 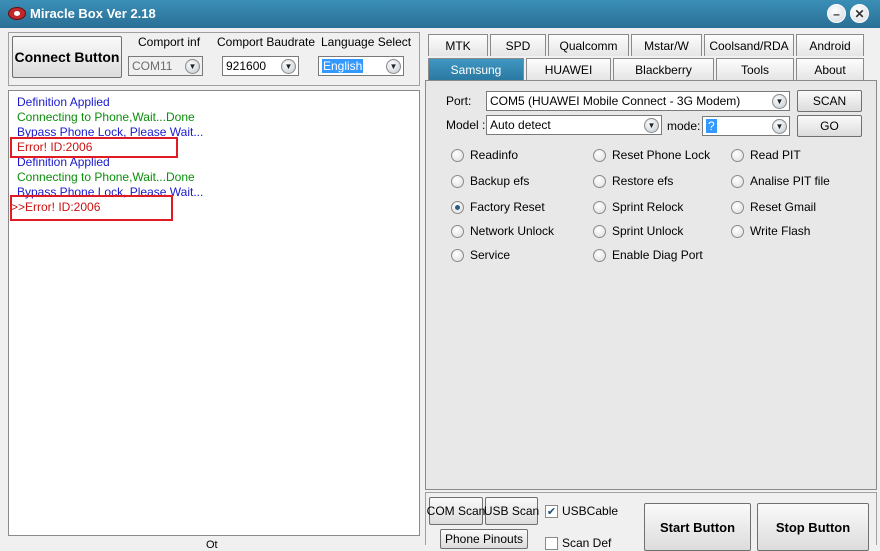 What do you see at coordinates (476, 69) in the screenshot?
I see `tab-samsung: Samsung` at bounding box center [476, 69].